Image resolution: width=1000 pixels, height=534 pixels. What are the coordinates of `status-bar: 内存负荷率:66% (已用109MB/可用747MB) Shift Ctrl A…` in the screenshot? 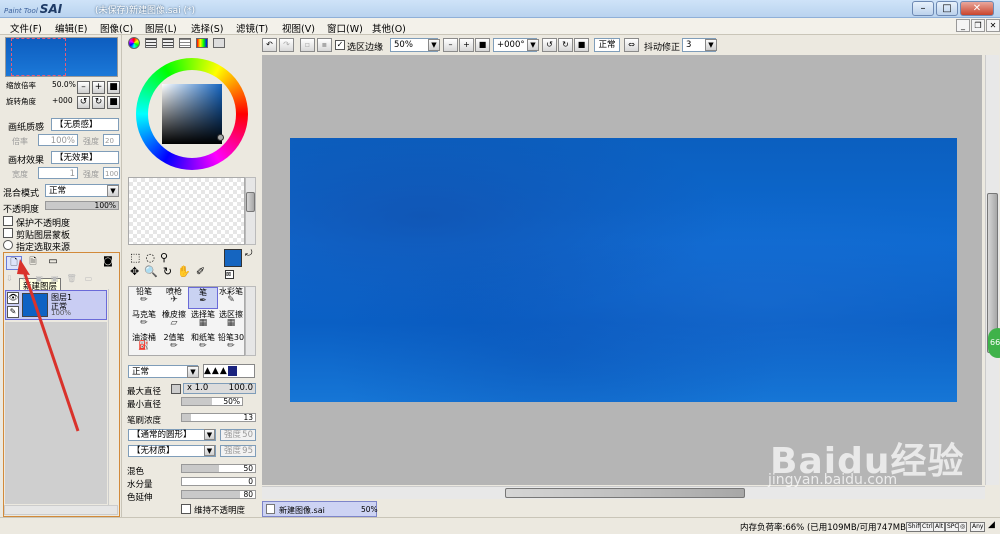 It's located at (500, 525).